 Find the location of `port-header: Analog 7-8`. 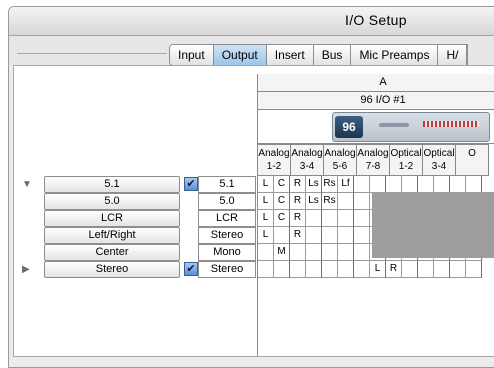

port-header: Analog 7-8 is located at coordinates (373, 160).